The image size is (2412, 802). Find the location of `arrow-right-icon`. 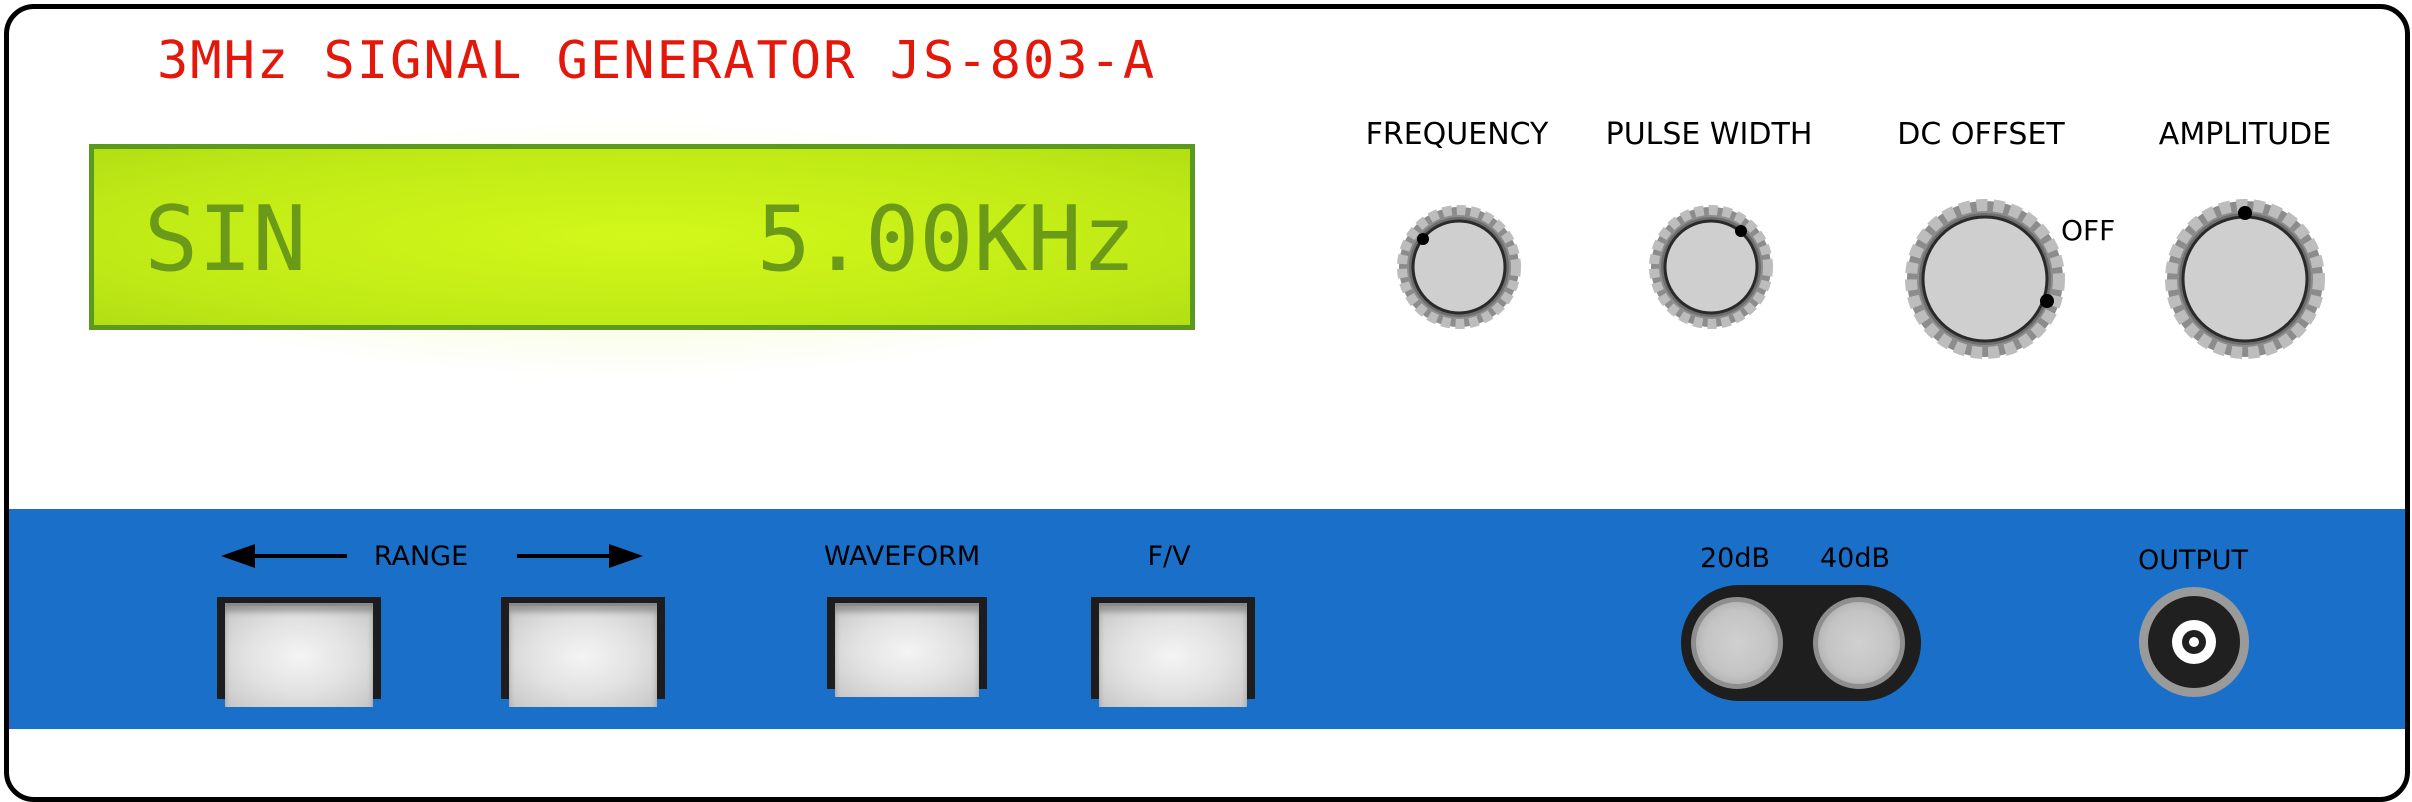

arrow-right-icon is located at coordinates (580, 556).